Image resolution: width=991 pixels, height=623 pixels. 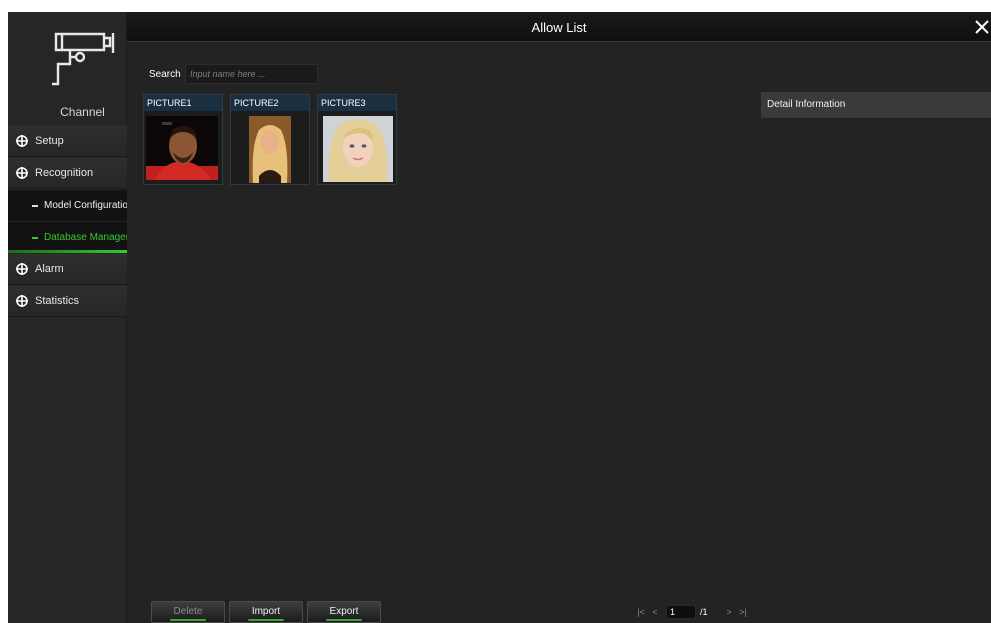 What do you see at coordinates (85, 205) in the screenshot?
I see `sidebar-subitem-label: Model Configuration` at bounding box center [85, 205].